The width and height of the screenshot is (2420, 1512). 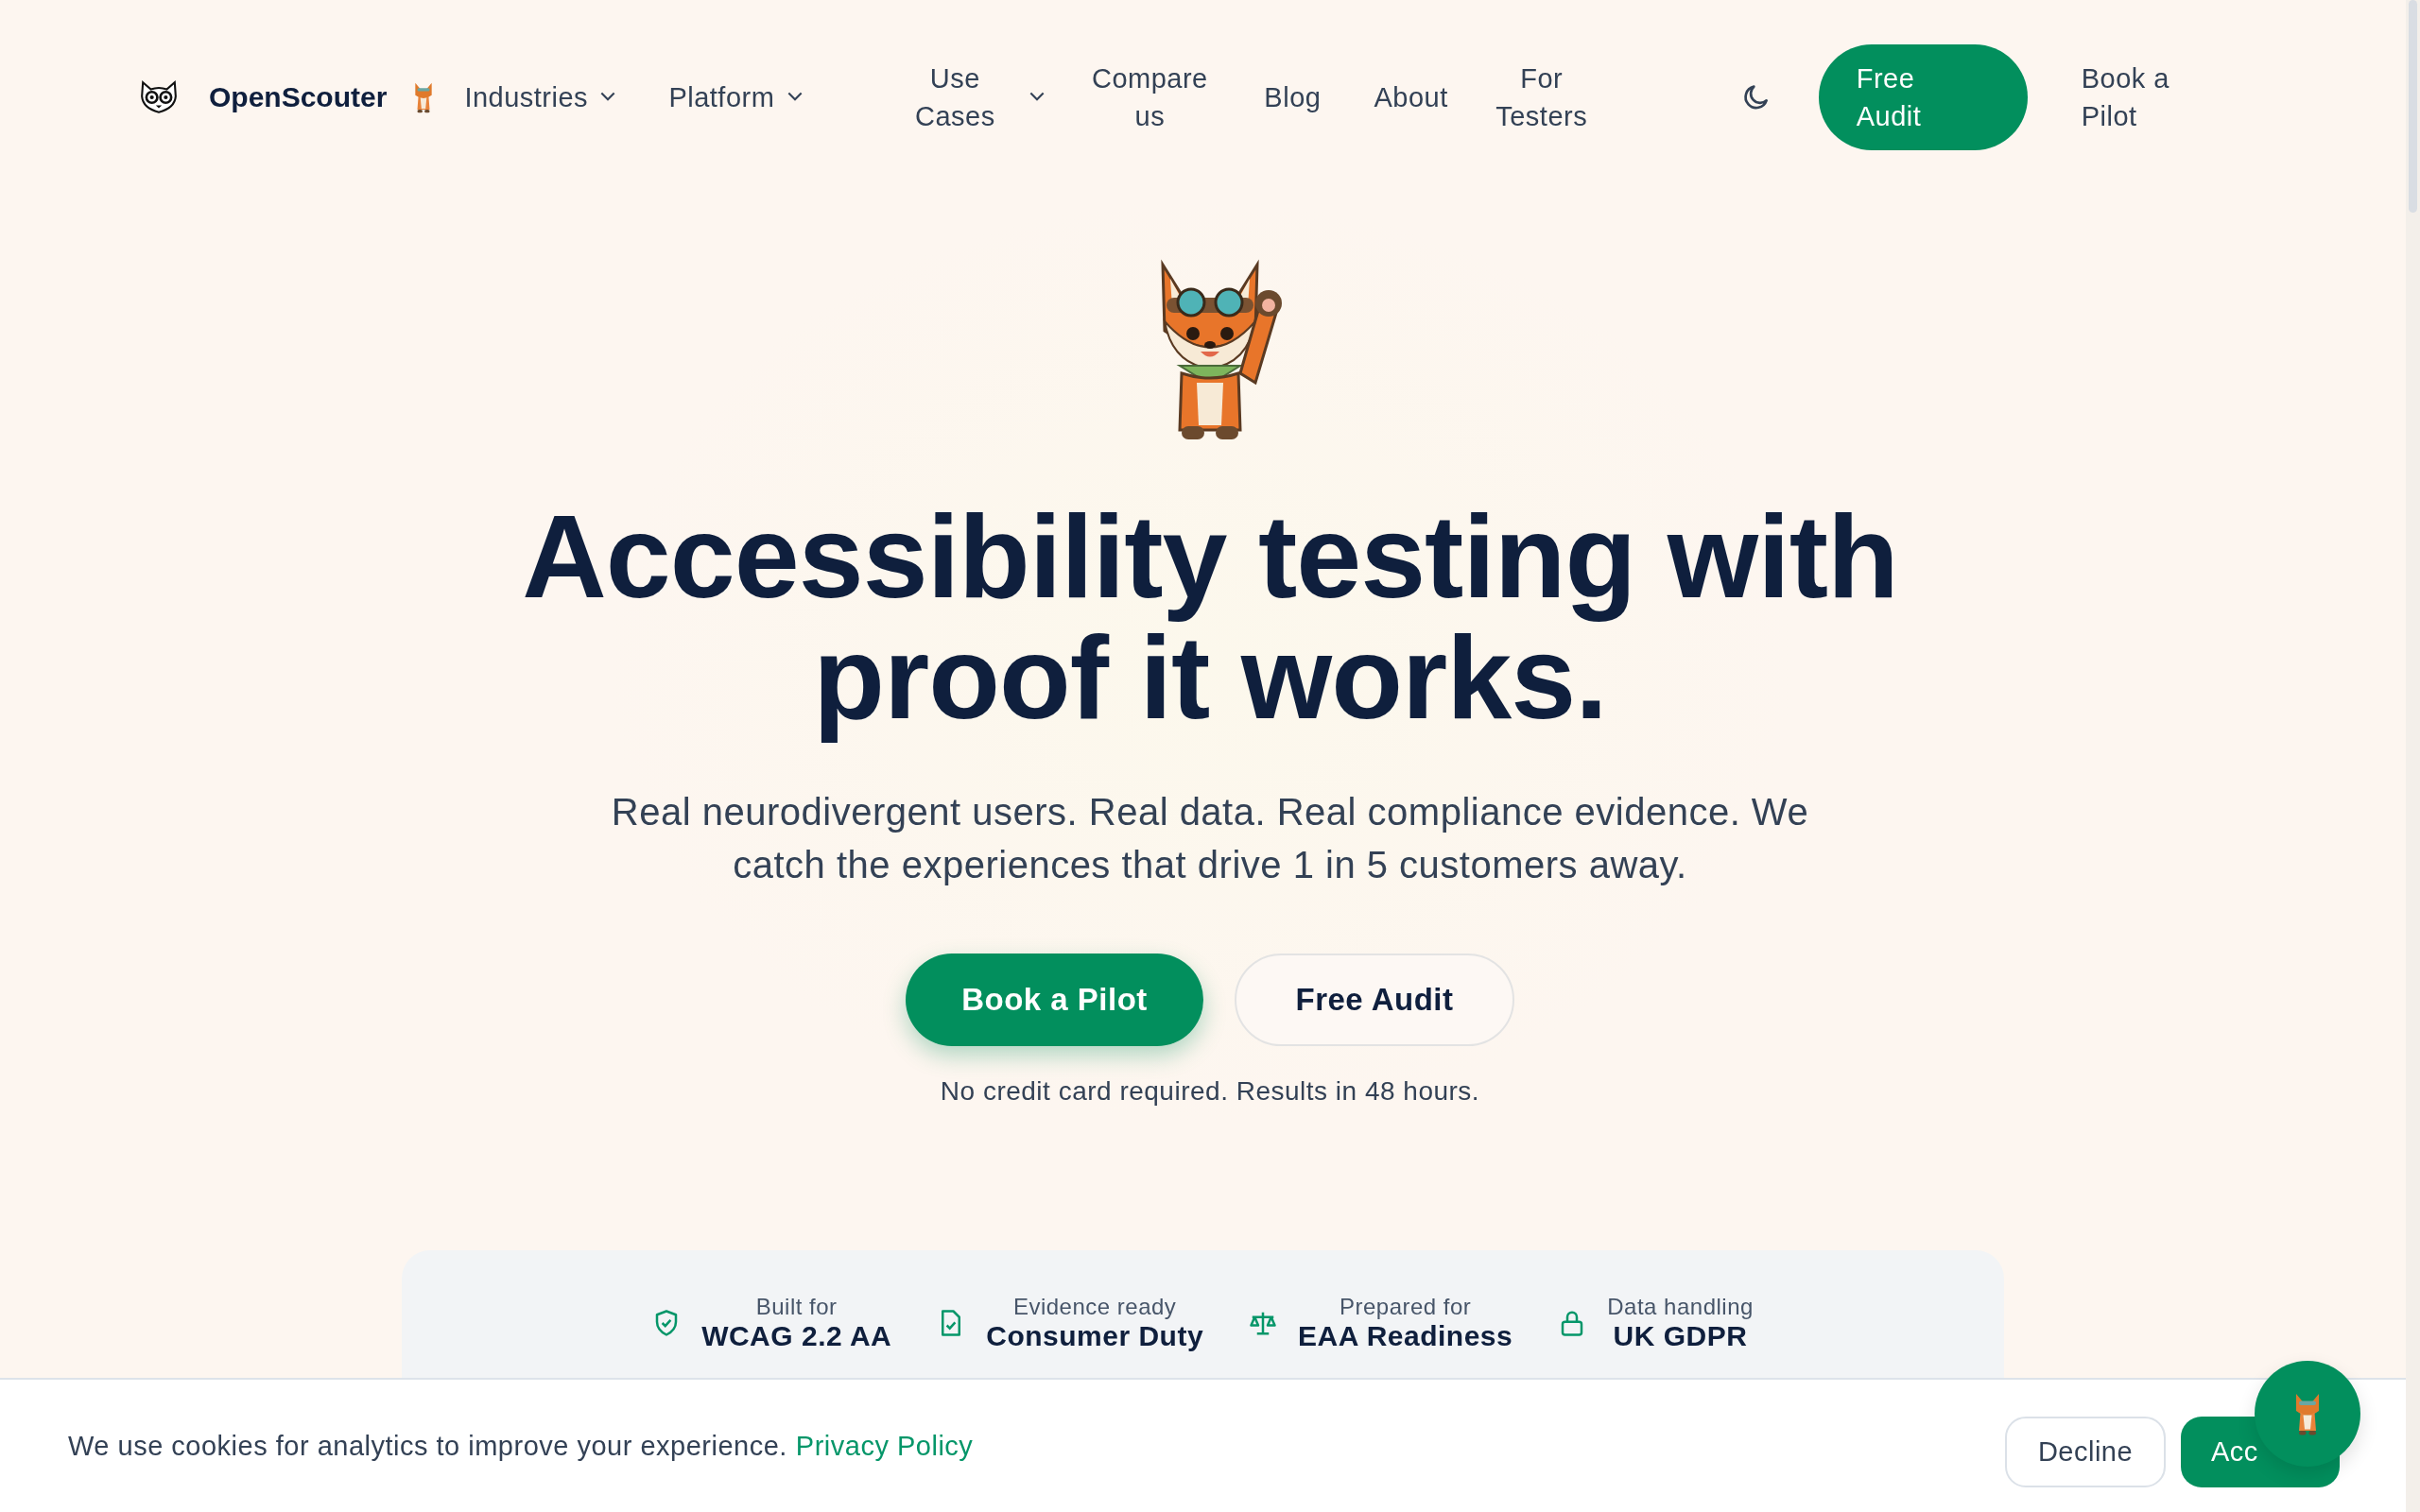 I want to click on nav-link: Platform, so click(x=736, y=96).